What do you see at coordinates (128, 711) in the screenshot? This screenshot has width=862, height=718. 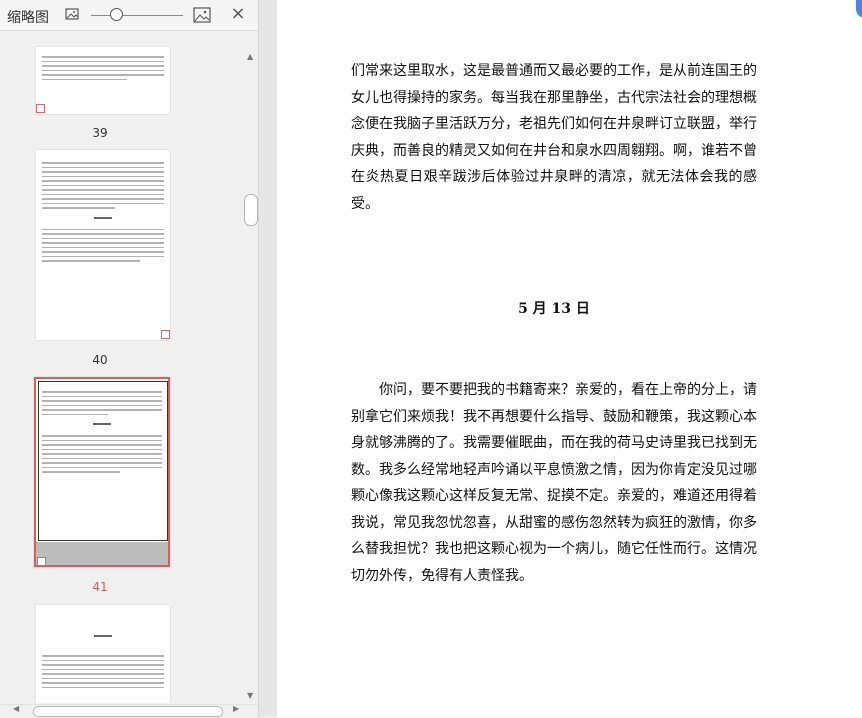 I see `horizontal-scroll-thumb` at bounding box center [128, 711].